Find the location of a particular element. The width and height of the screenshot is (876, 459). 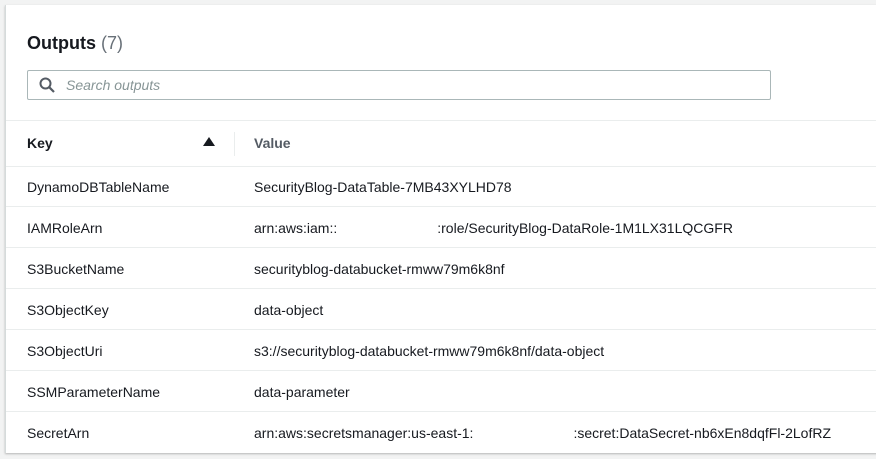

search-box is located at coordinates (399, 85).